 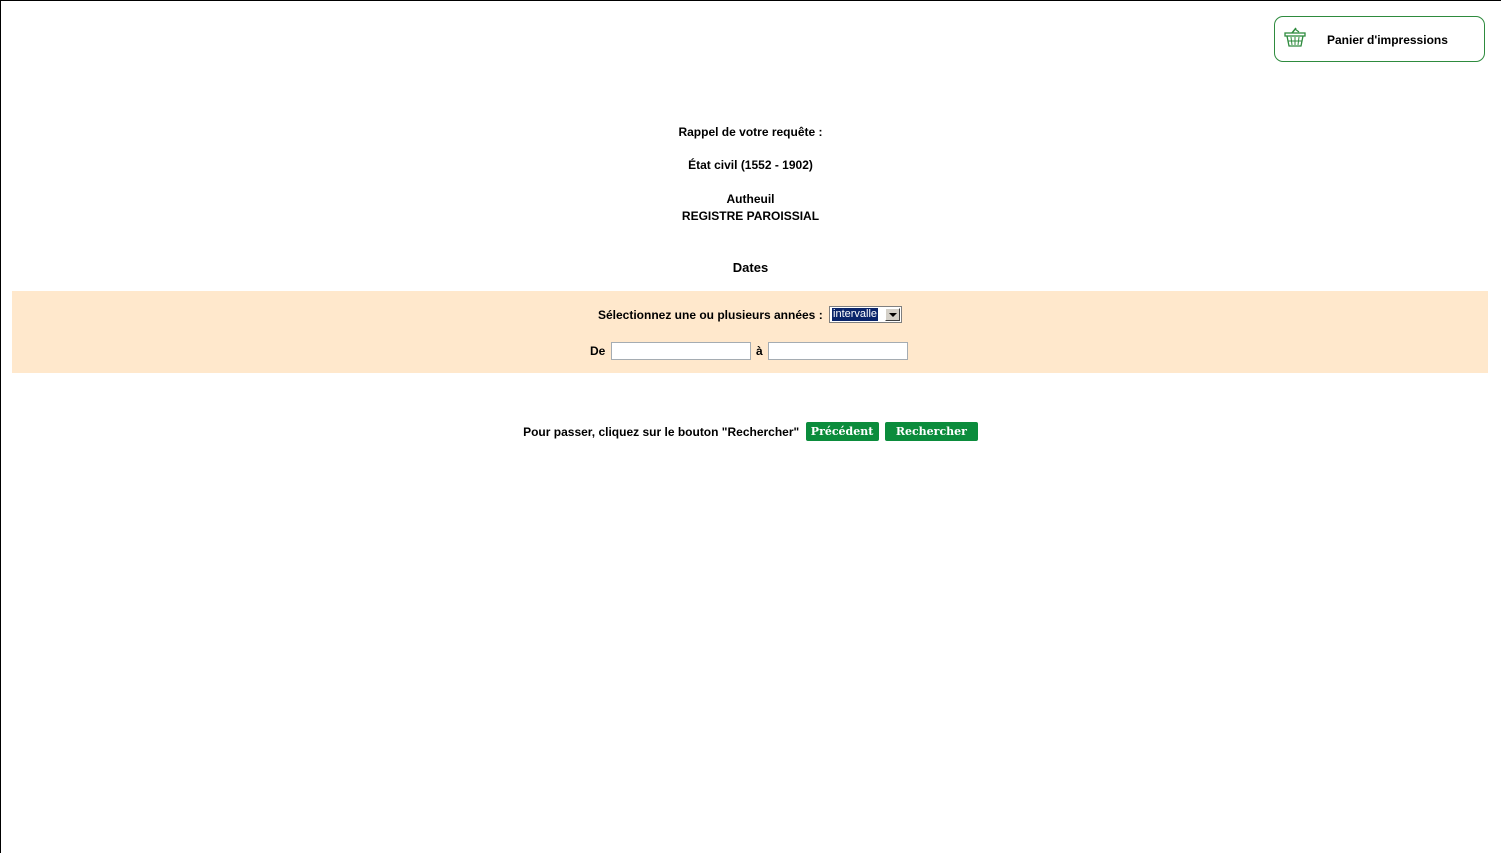 I want to click on from-year-input, so click(x=680, y=350).